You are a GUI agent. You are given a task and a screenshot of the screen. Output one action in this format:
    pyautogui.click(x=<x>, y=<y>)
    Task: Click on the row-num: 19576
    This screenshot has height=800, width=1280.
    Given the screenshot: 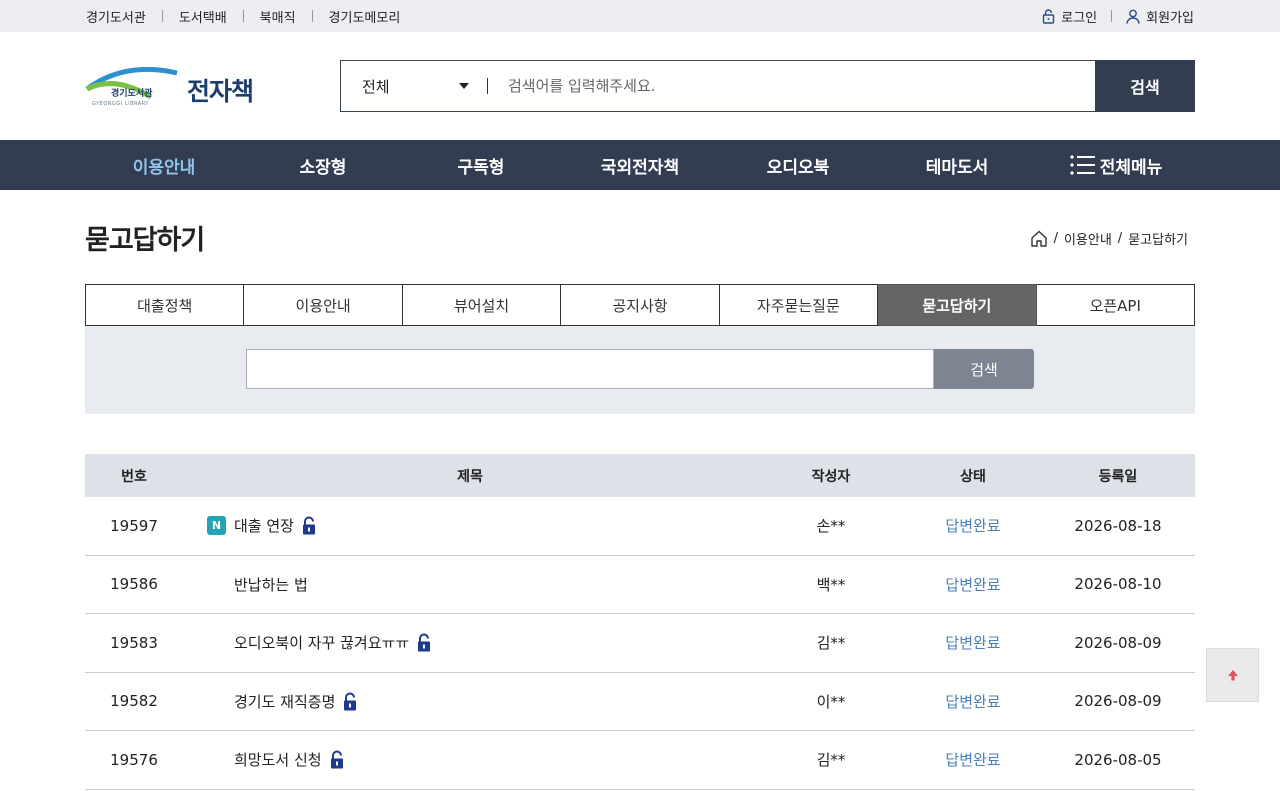 What is the action you would take?
    pyautogui.click(x=134, y=759)
    